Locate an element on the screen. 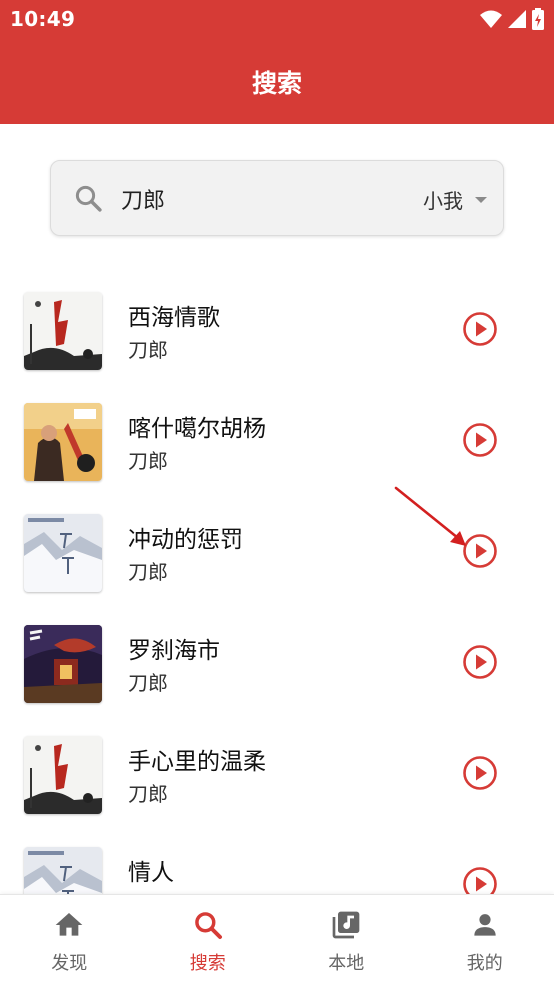 This screenshot has width=554, height=985. search-box: 小我 is located at coordinates (277, 198).